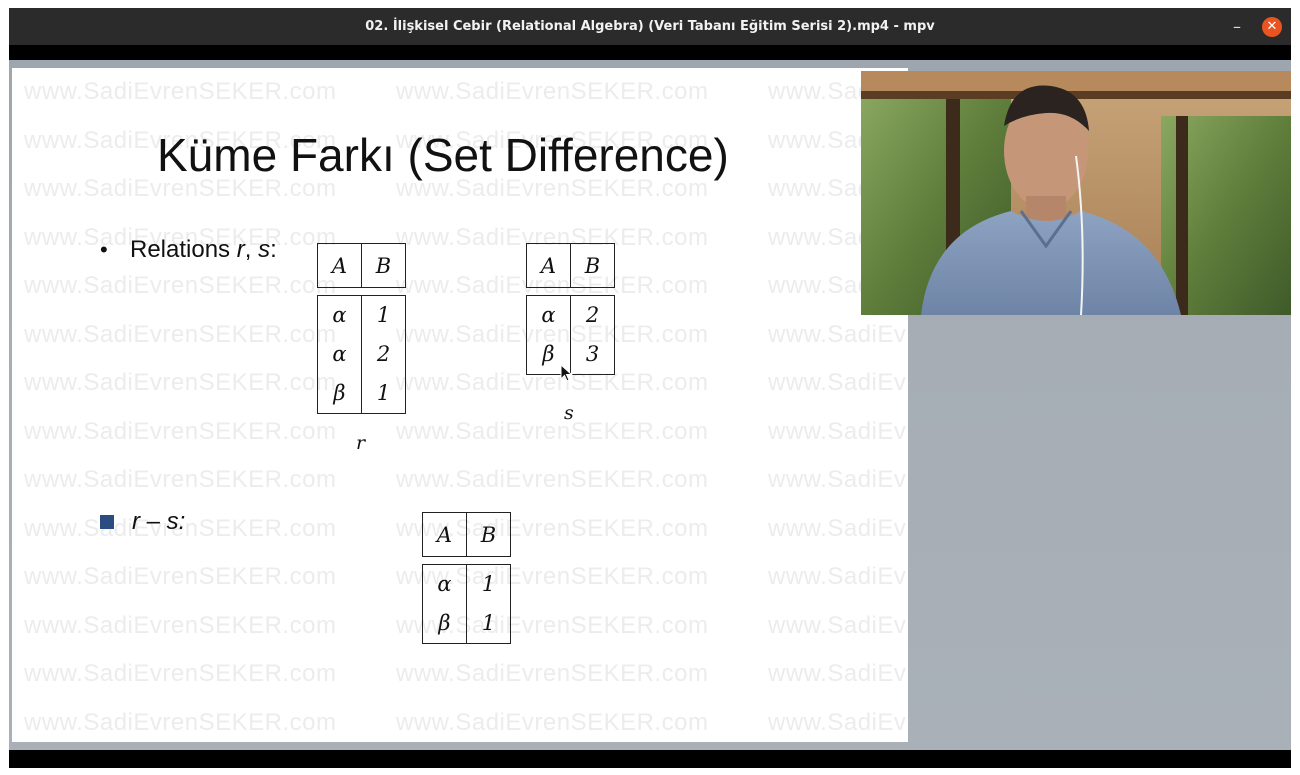  What do you see at coordinates (592, 265) in the screenshot?
I see `relation-s-header-b: B` at bounding box center [592, 265].